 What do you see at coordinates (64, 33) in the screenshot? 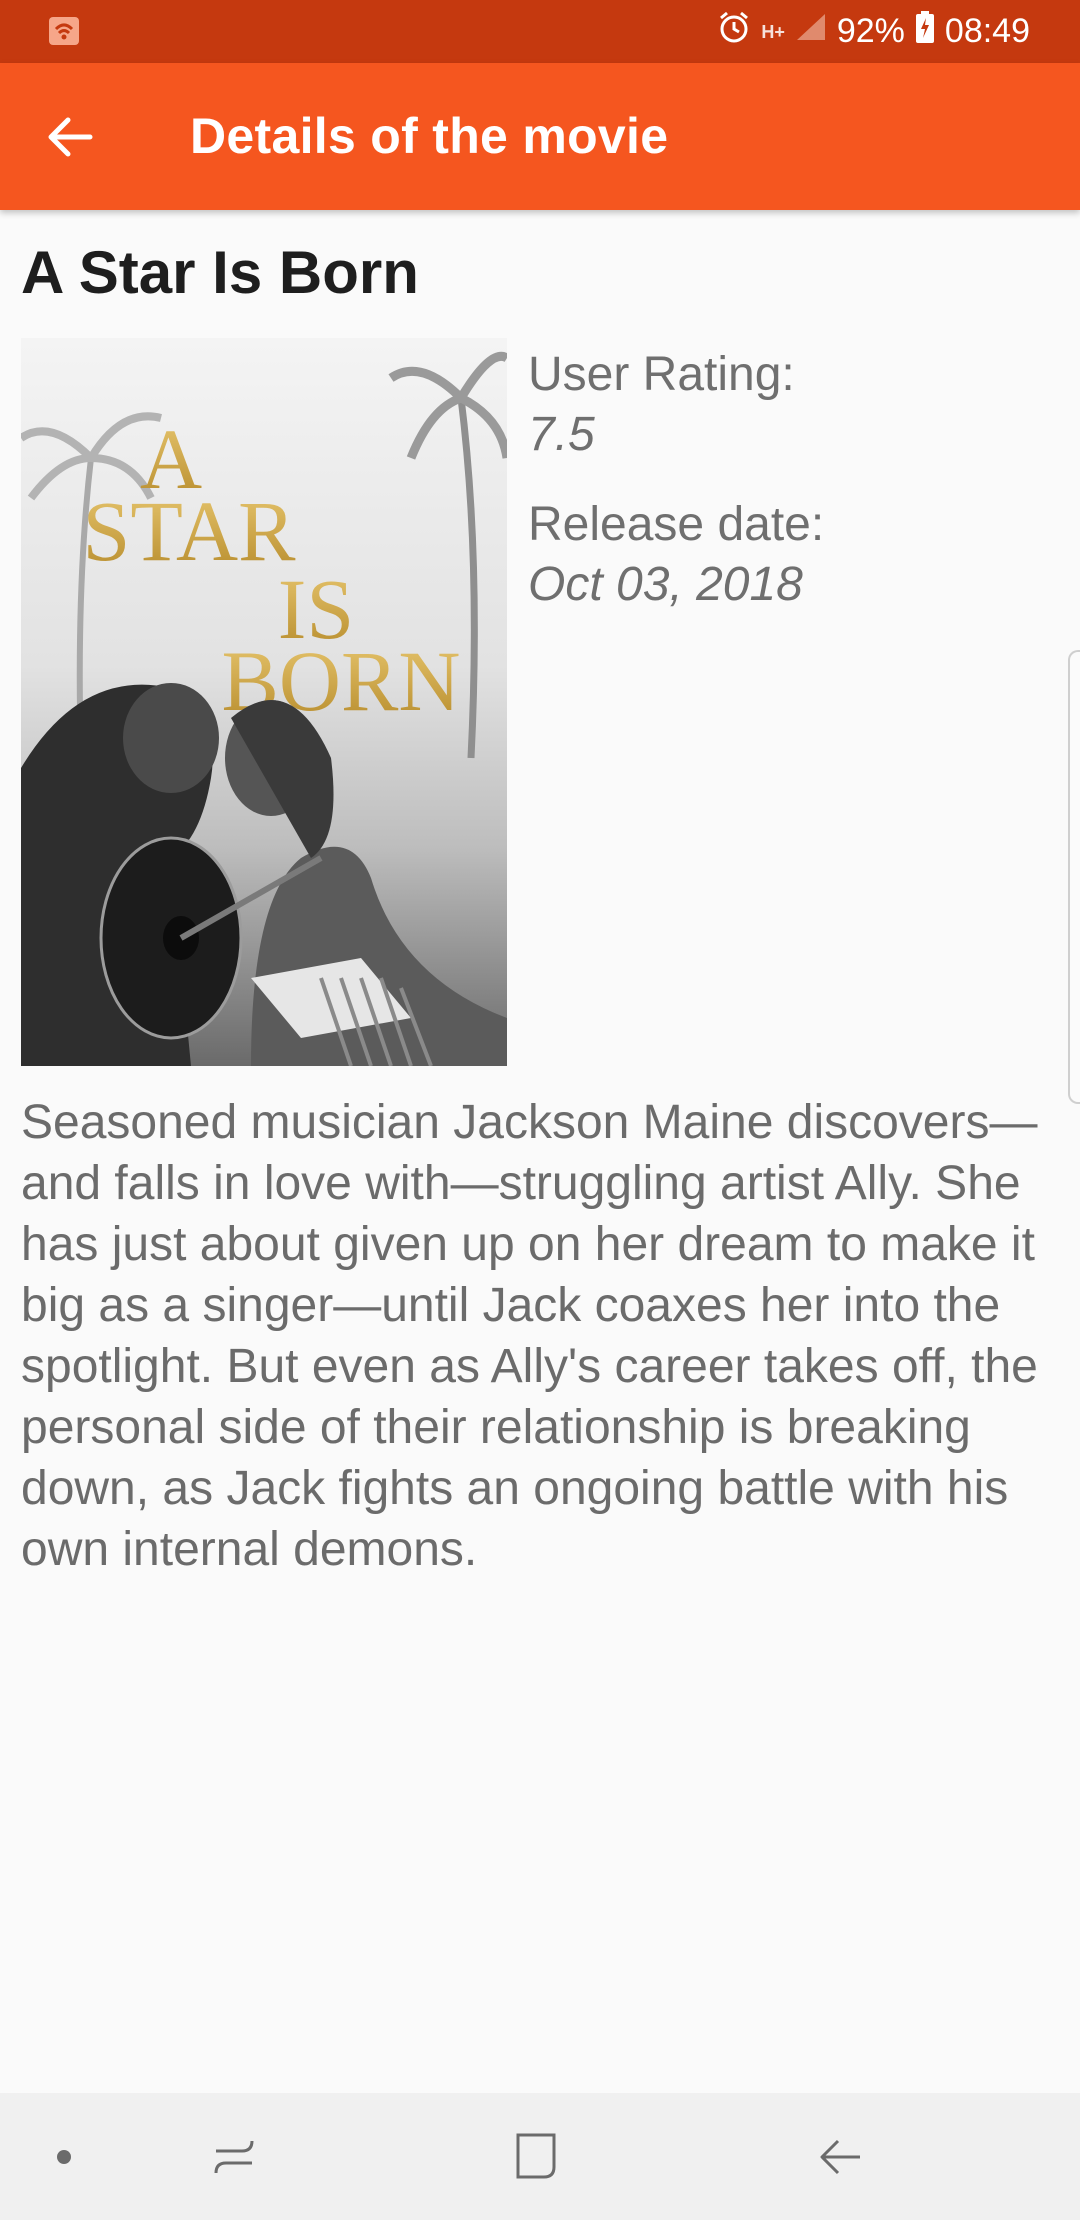
I see `wifi-icon` at bounding box center [64, 33].